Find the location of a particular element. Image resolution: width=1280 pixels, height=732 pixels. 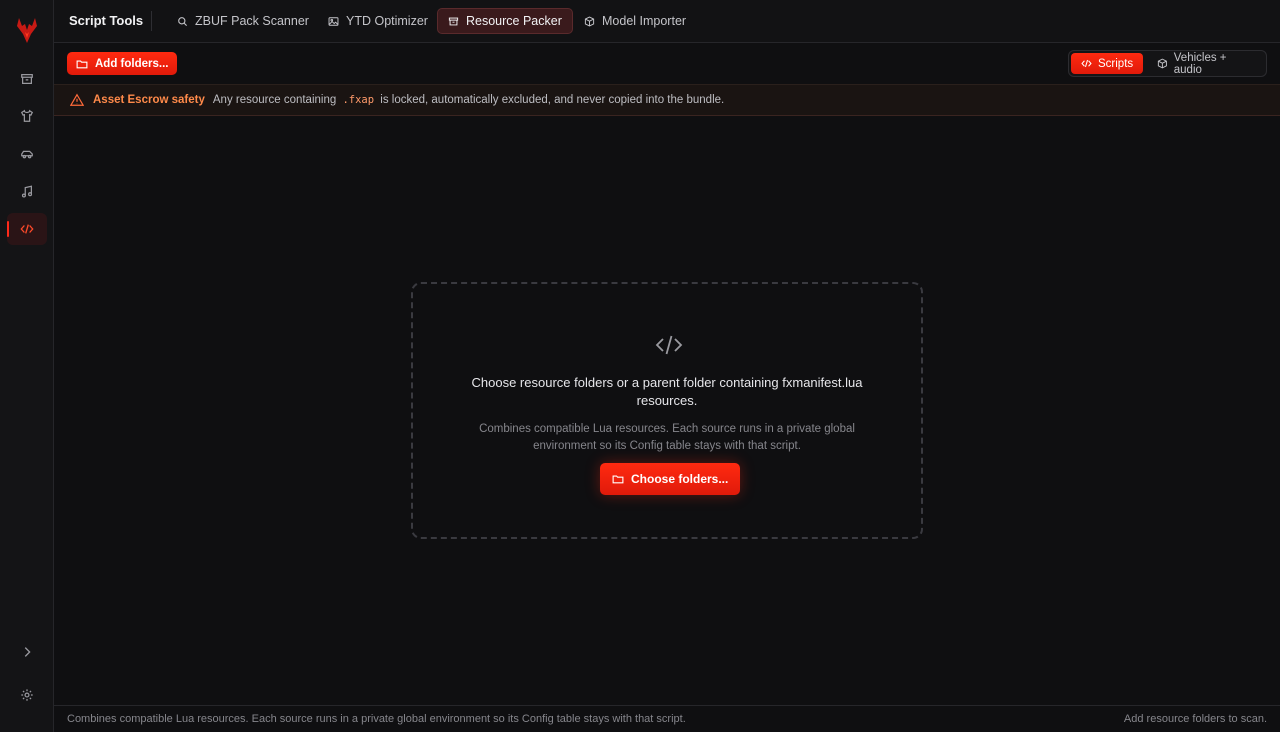

tab-resource-packer: Resource Packer is located at coordinates (505, 21).